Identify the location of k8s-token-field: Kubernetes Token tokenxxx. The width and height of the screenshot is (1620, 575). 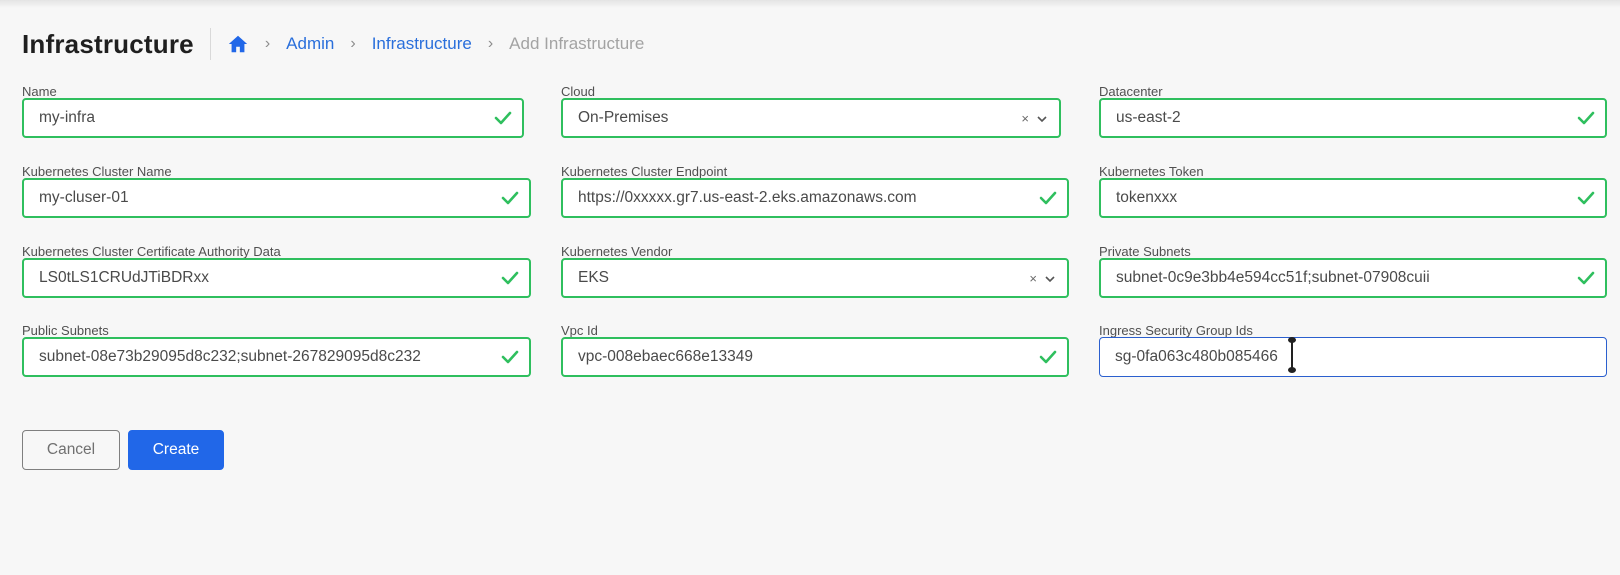
(1353, 192).